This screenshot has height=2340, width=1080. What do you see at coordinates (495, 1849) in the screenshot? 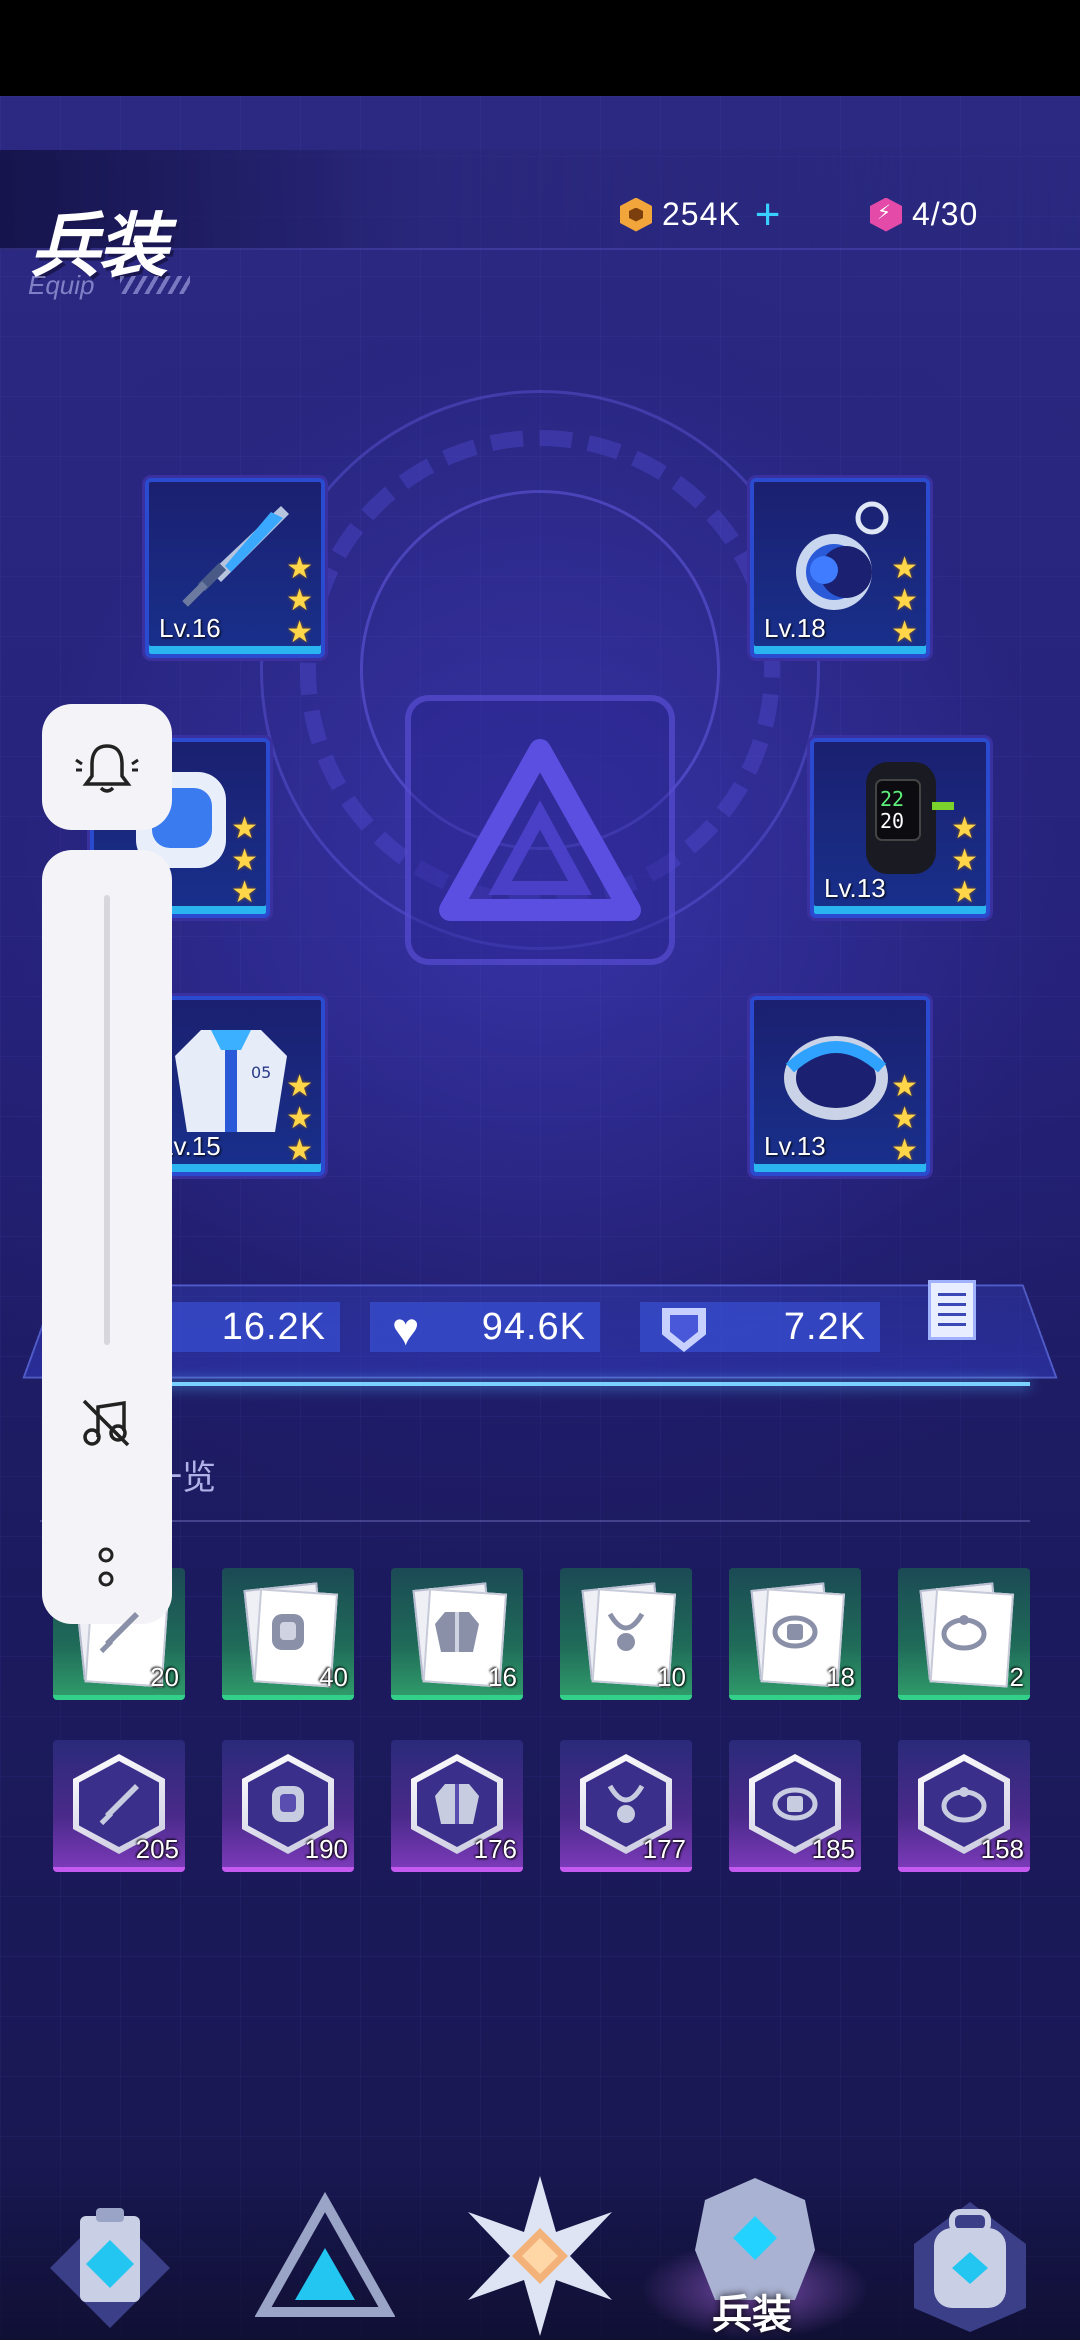
I see `material-count: 176` at bounding box center [495, 1849].